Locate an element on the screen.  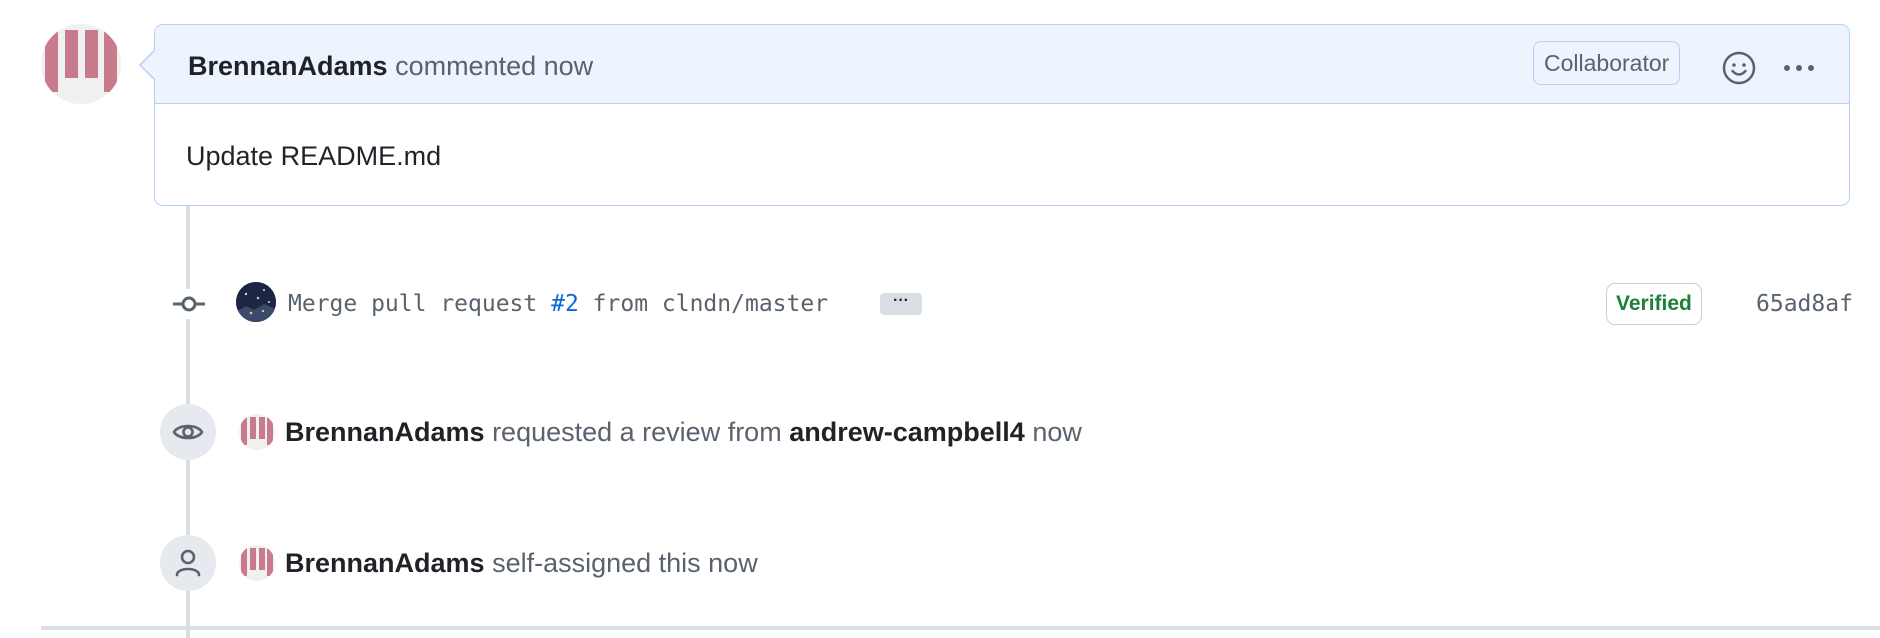
commit-message: Merge pull request #2 from clndn/master is located at coordinates (558, 304).